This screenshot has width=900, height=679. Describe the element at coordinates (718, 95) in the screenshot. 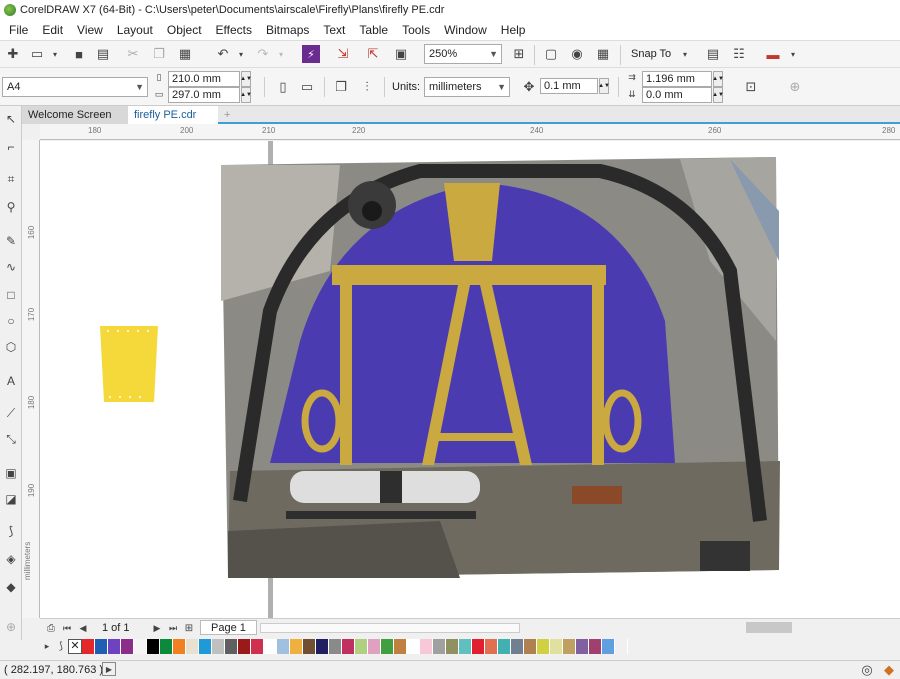

I see `duplicate-y-spinner: ▲▼` at that location.